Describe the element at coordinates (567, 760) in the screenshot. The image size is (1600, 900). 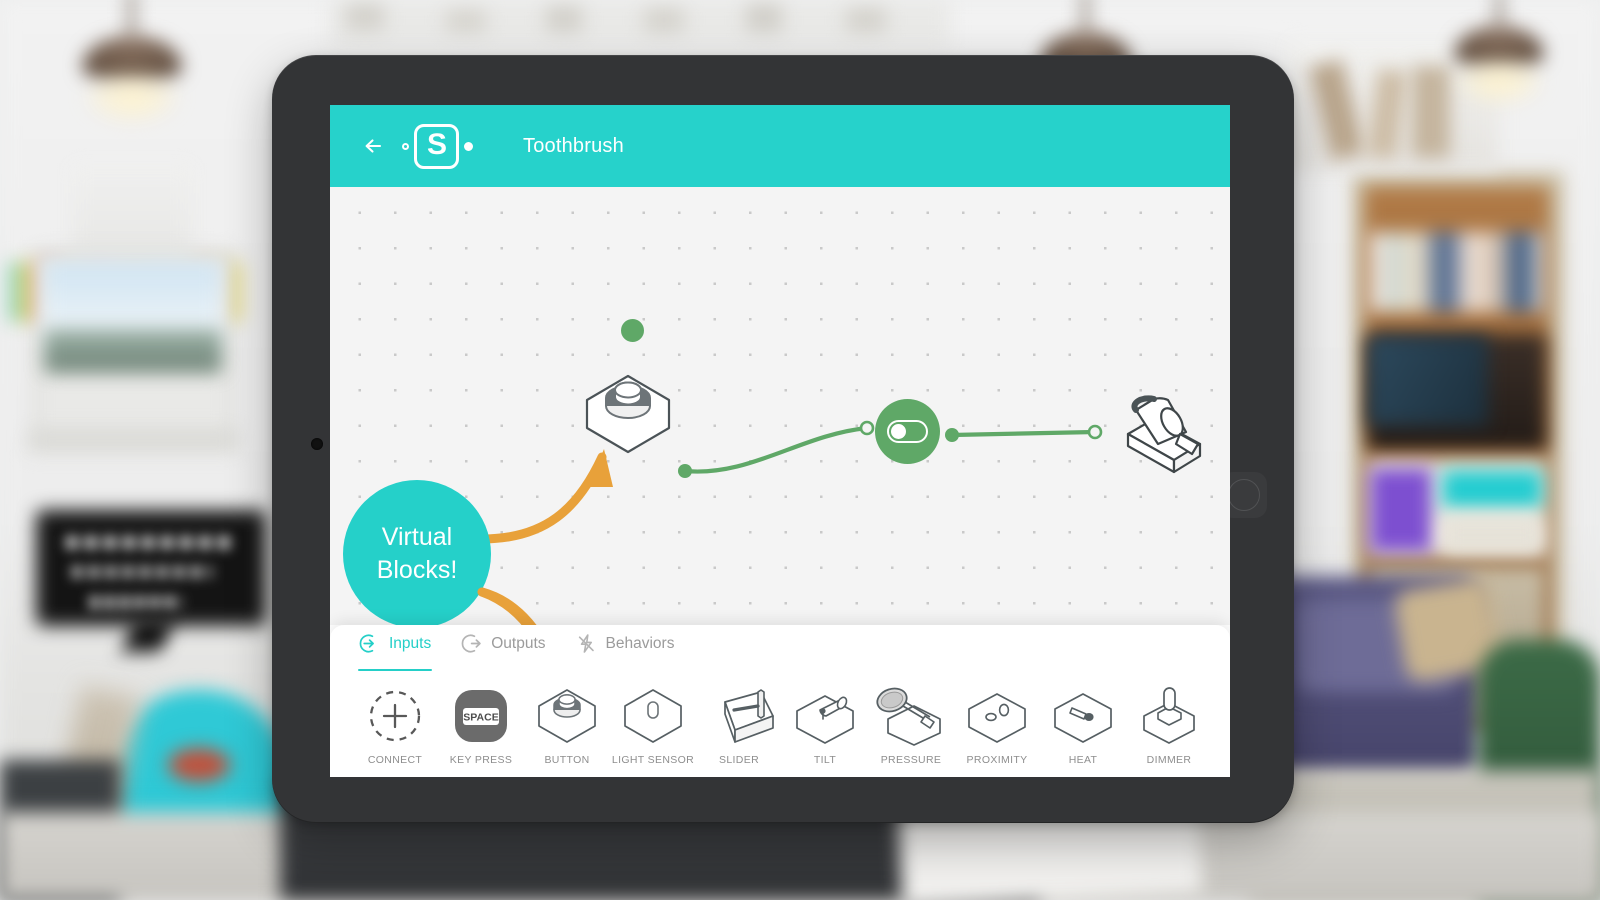
I see `palette-item-label: BUTTON` at that location.